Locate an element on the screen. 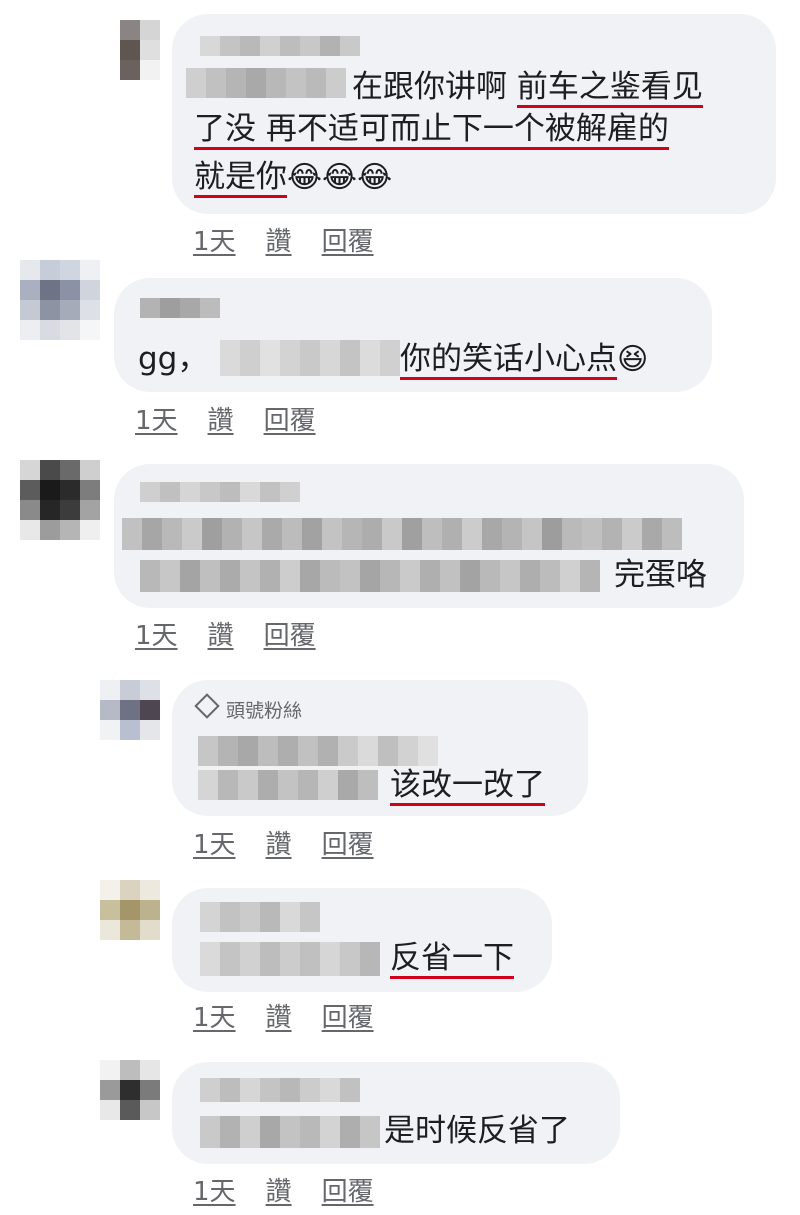  diamond-icon is located at coordinates (207, 706).